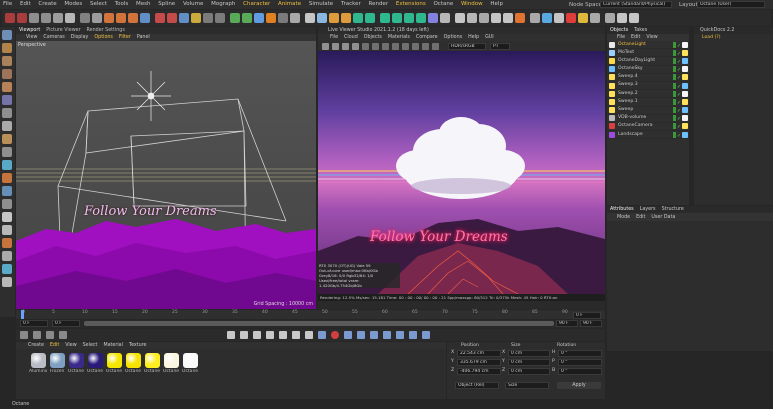 This screenshot has height=409, width=773. What do you see at coordinates (231, 335) in the screenshot?
I see `go-start-icon` at bounding box center [231, 335].